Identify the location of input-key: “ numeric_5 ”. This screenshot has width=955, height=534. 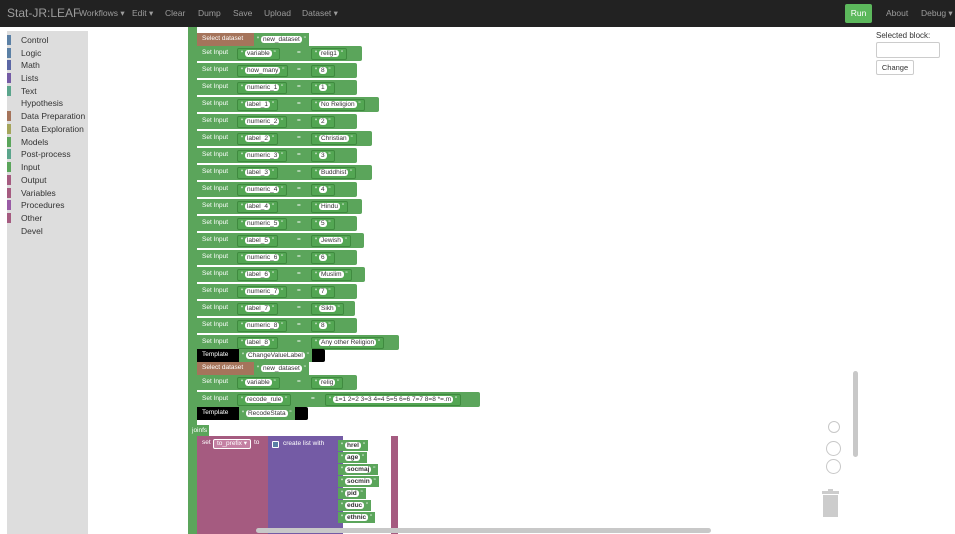
(262, 223).